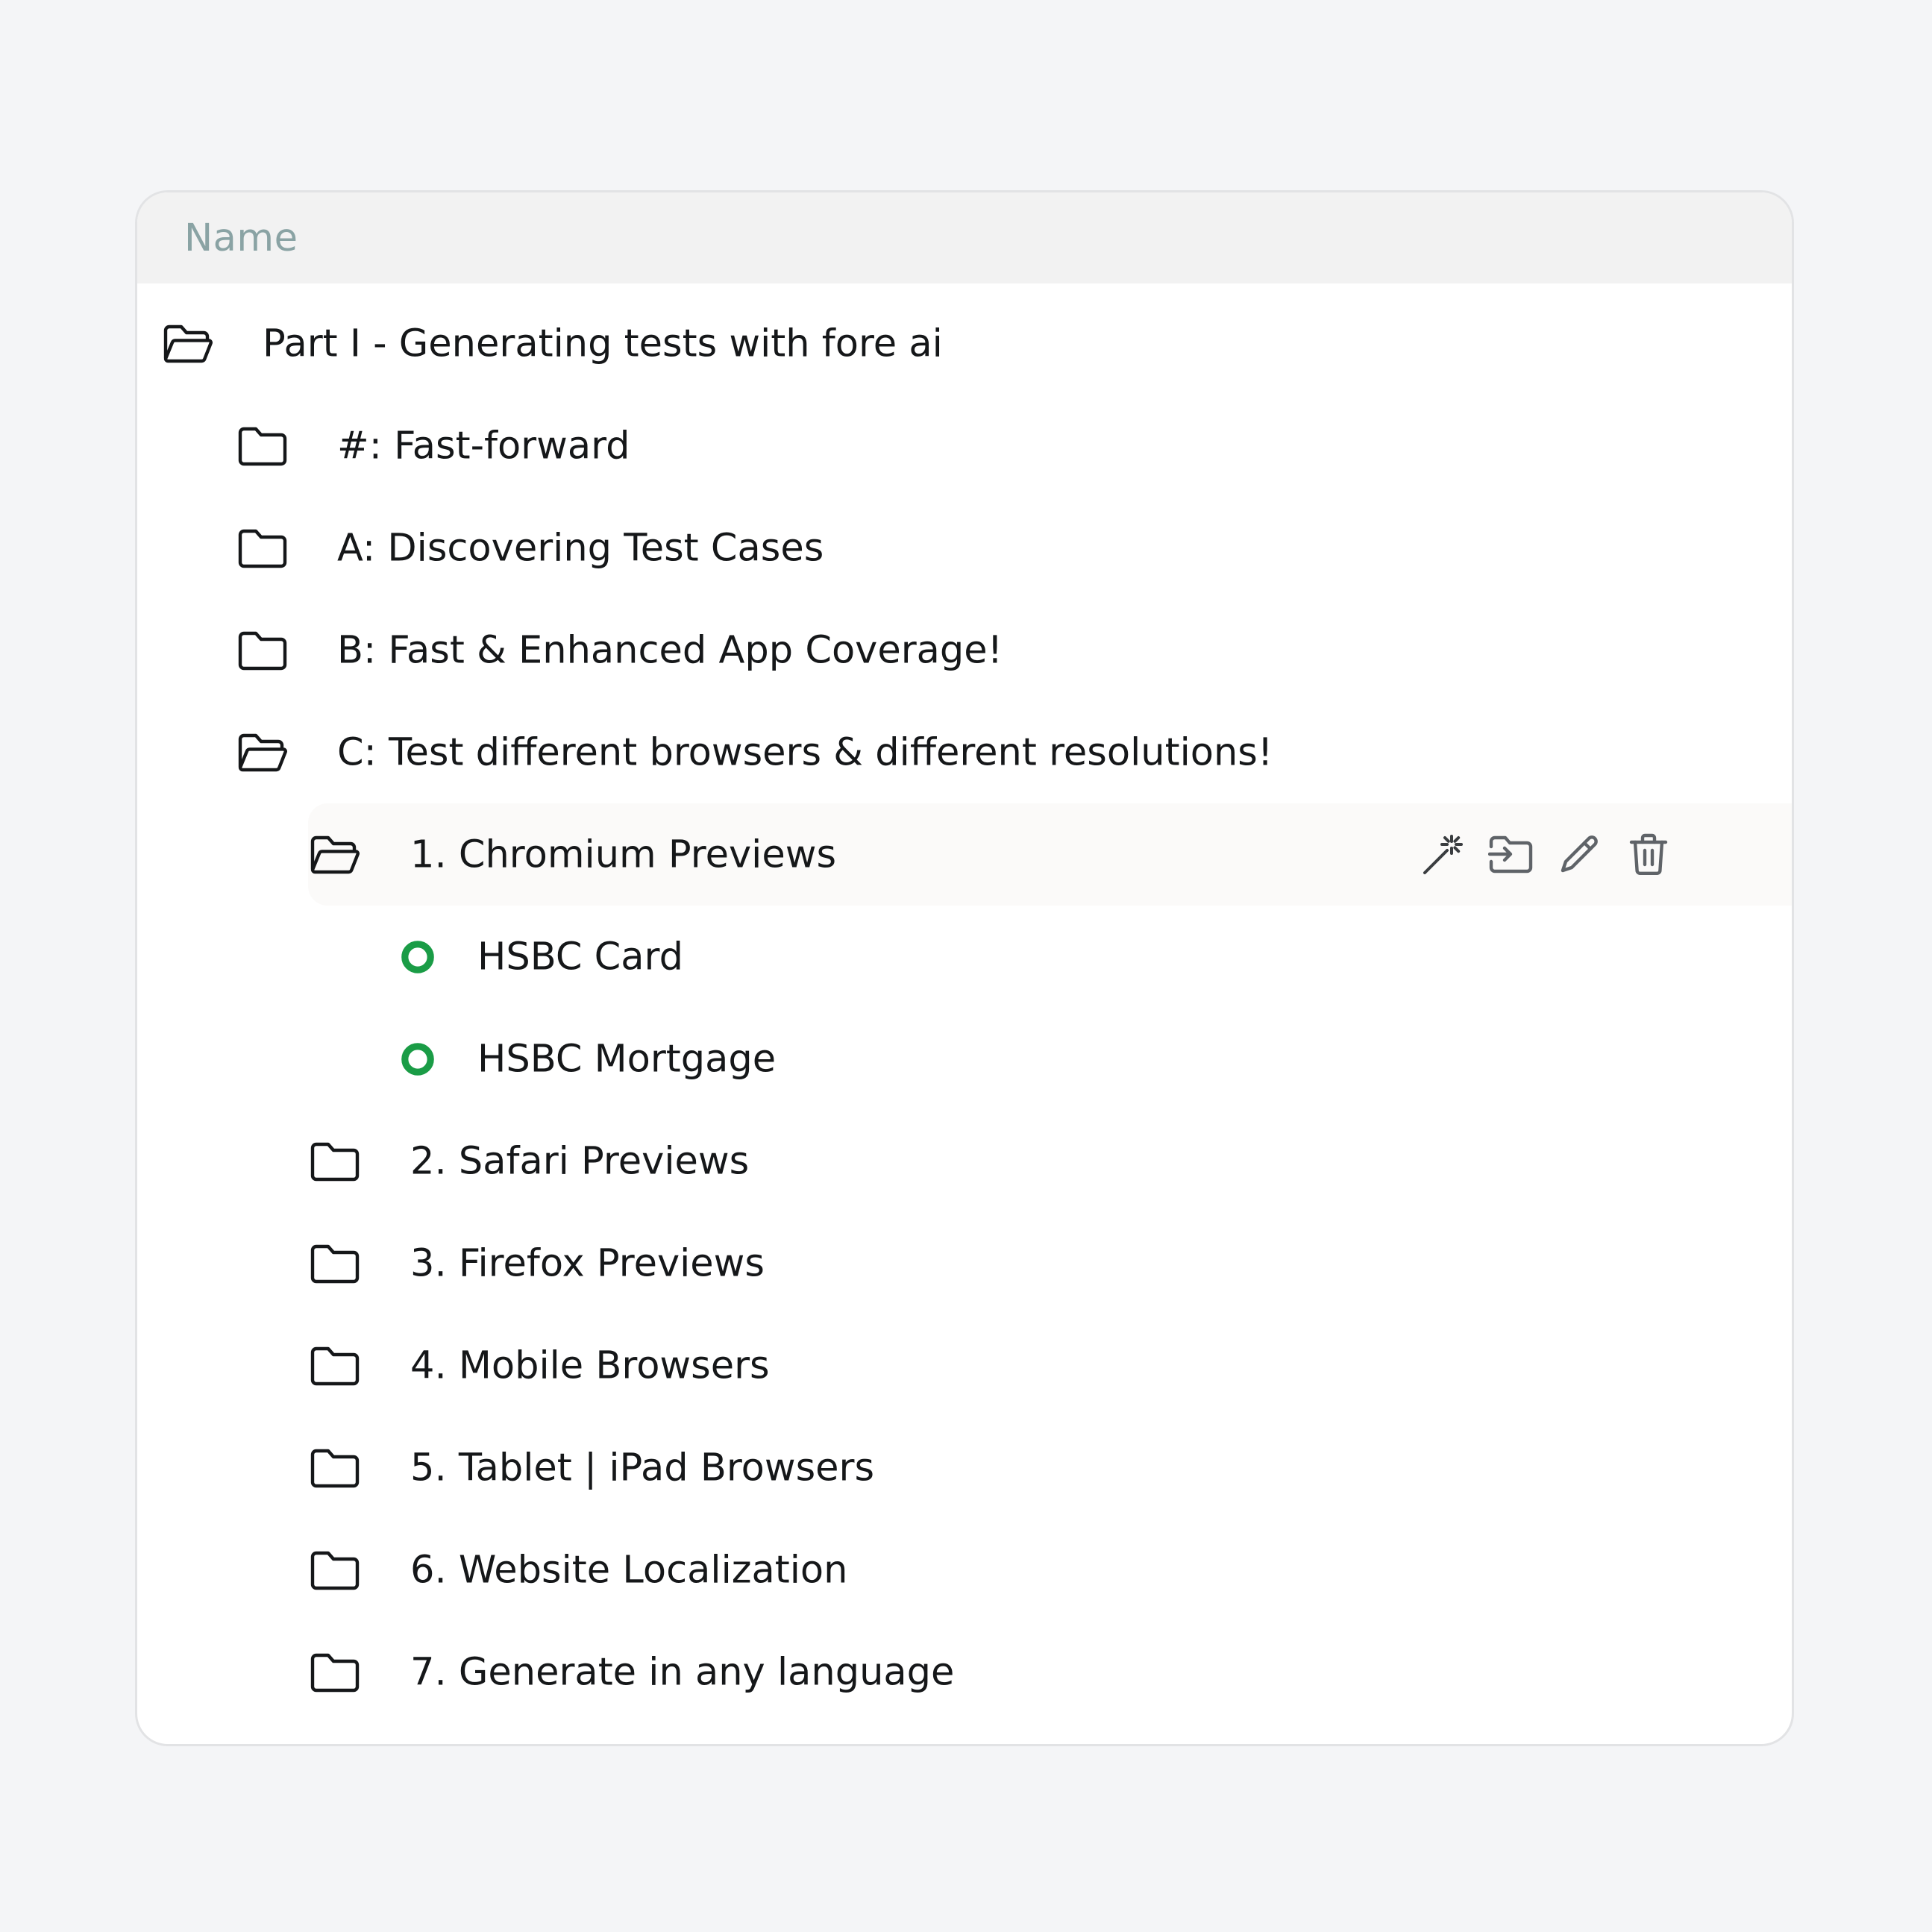 The height and width of the screenshot is (1932, 1932). I want to click on tree-row-folder: B: Fast & Enhanced App Coverage!, so click(964, 650).